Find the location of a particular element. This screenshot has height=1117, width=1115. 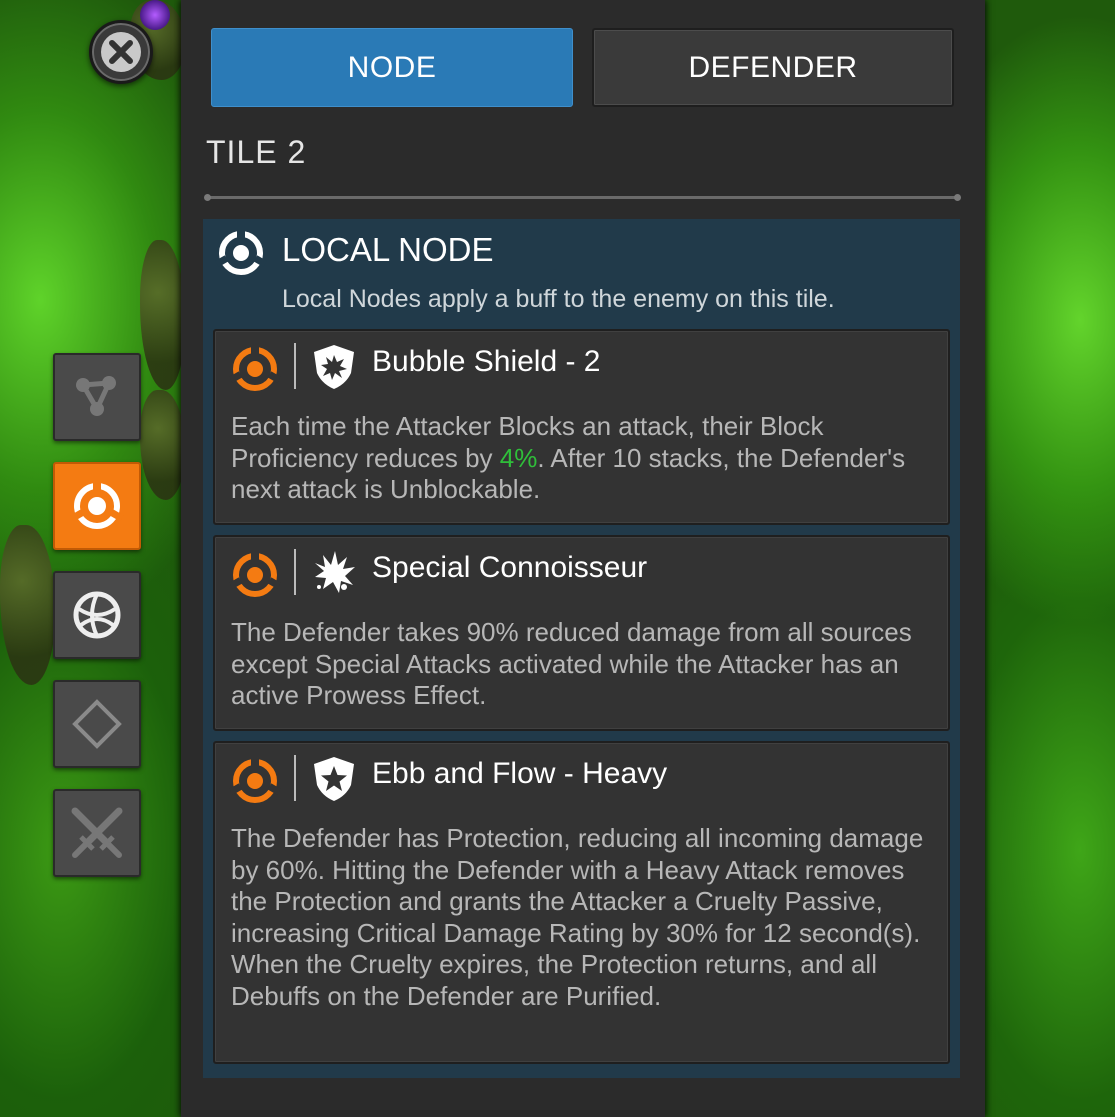

fight-tab is located at coordinates (97, 833).